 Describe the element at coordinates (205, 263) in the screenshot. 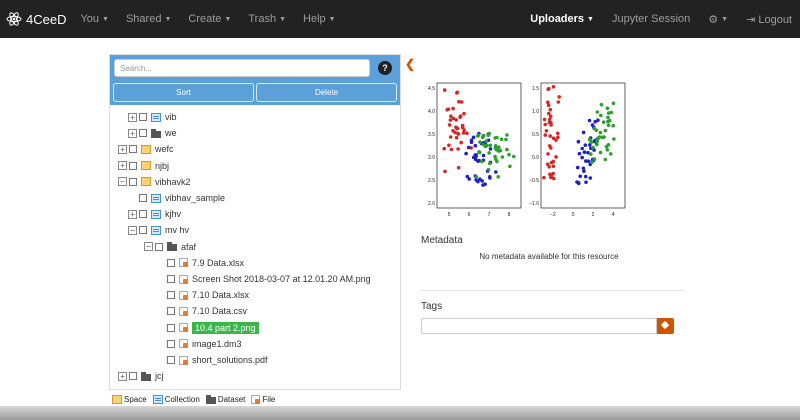

I see `tree-row: 7.9 Data.xlsx` at that location.